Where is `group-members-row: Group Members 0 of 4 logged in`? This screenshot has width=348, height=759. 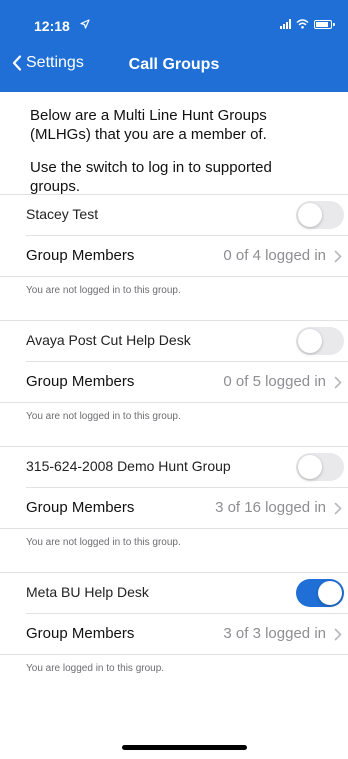 group-members-row: Group Members 0 of 4 logged in is located at coordinates (174, 256).